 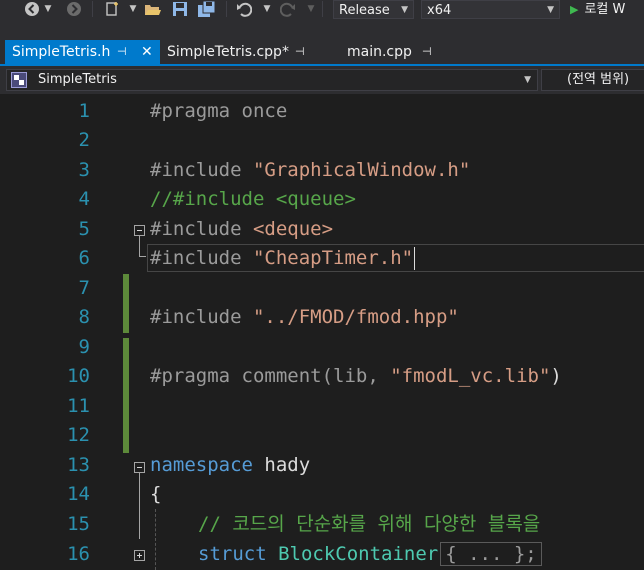 I want to click on code-line: 3 #include "GraphicalWindow.h", so click(x=322, y=170).